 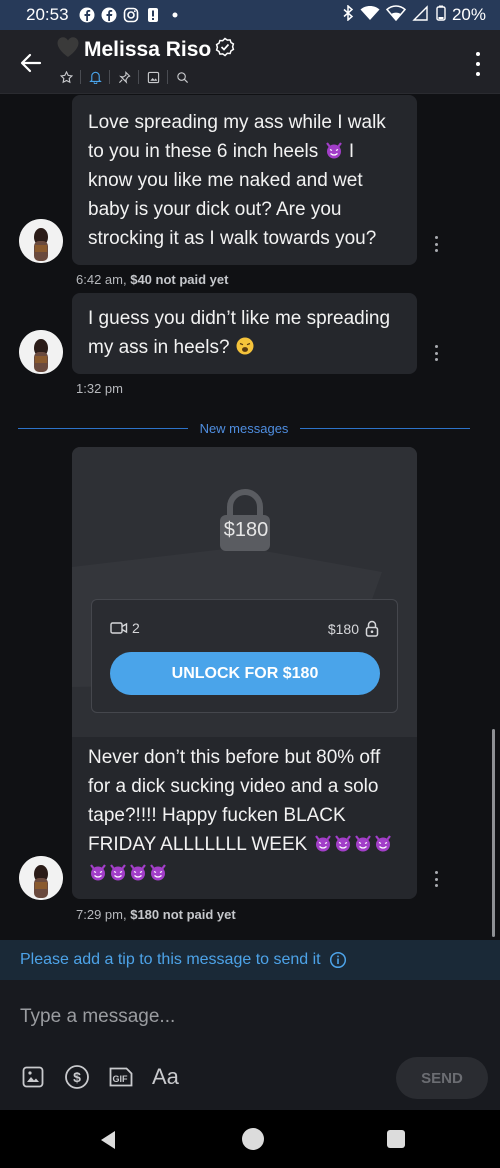 I want to click on divider-label: New messages, so click(x=244, y=428).